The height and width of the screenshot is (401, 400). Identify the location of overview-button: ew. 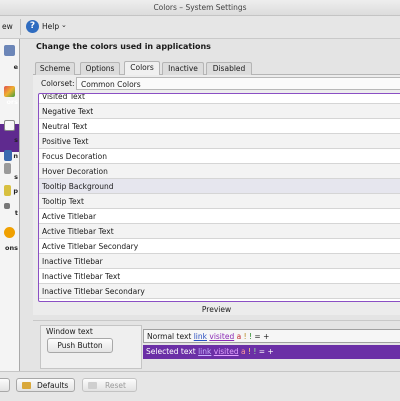
(7, 27).